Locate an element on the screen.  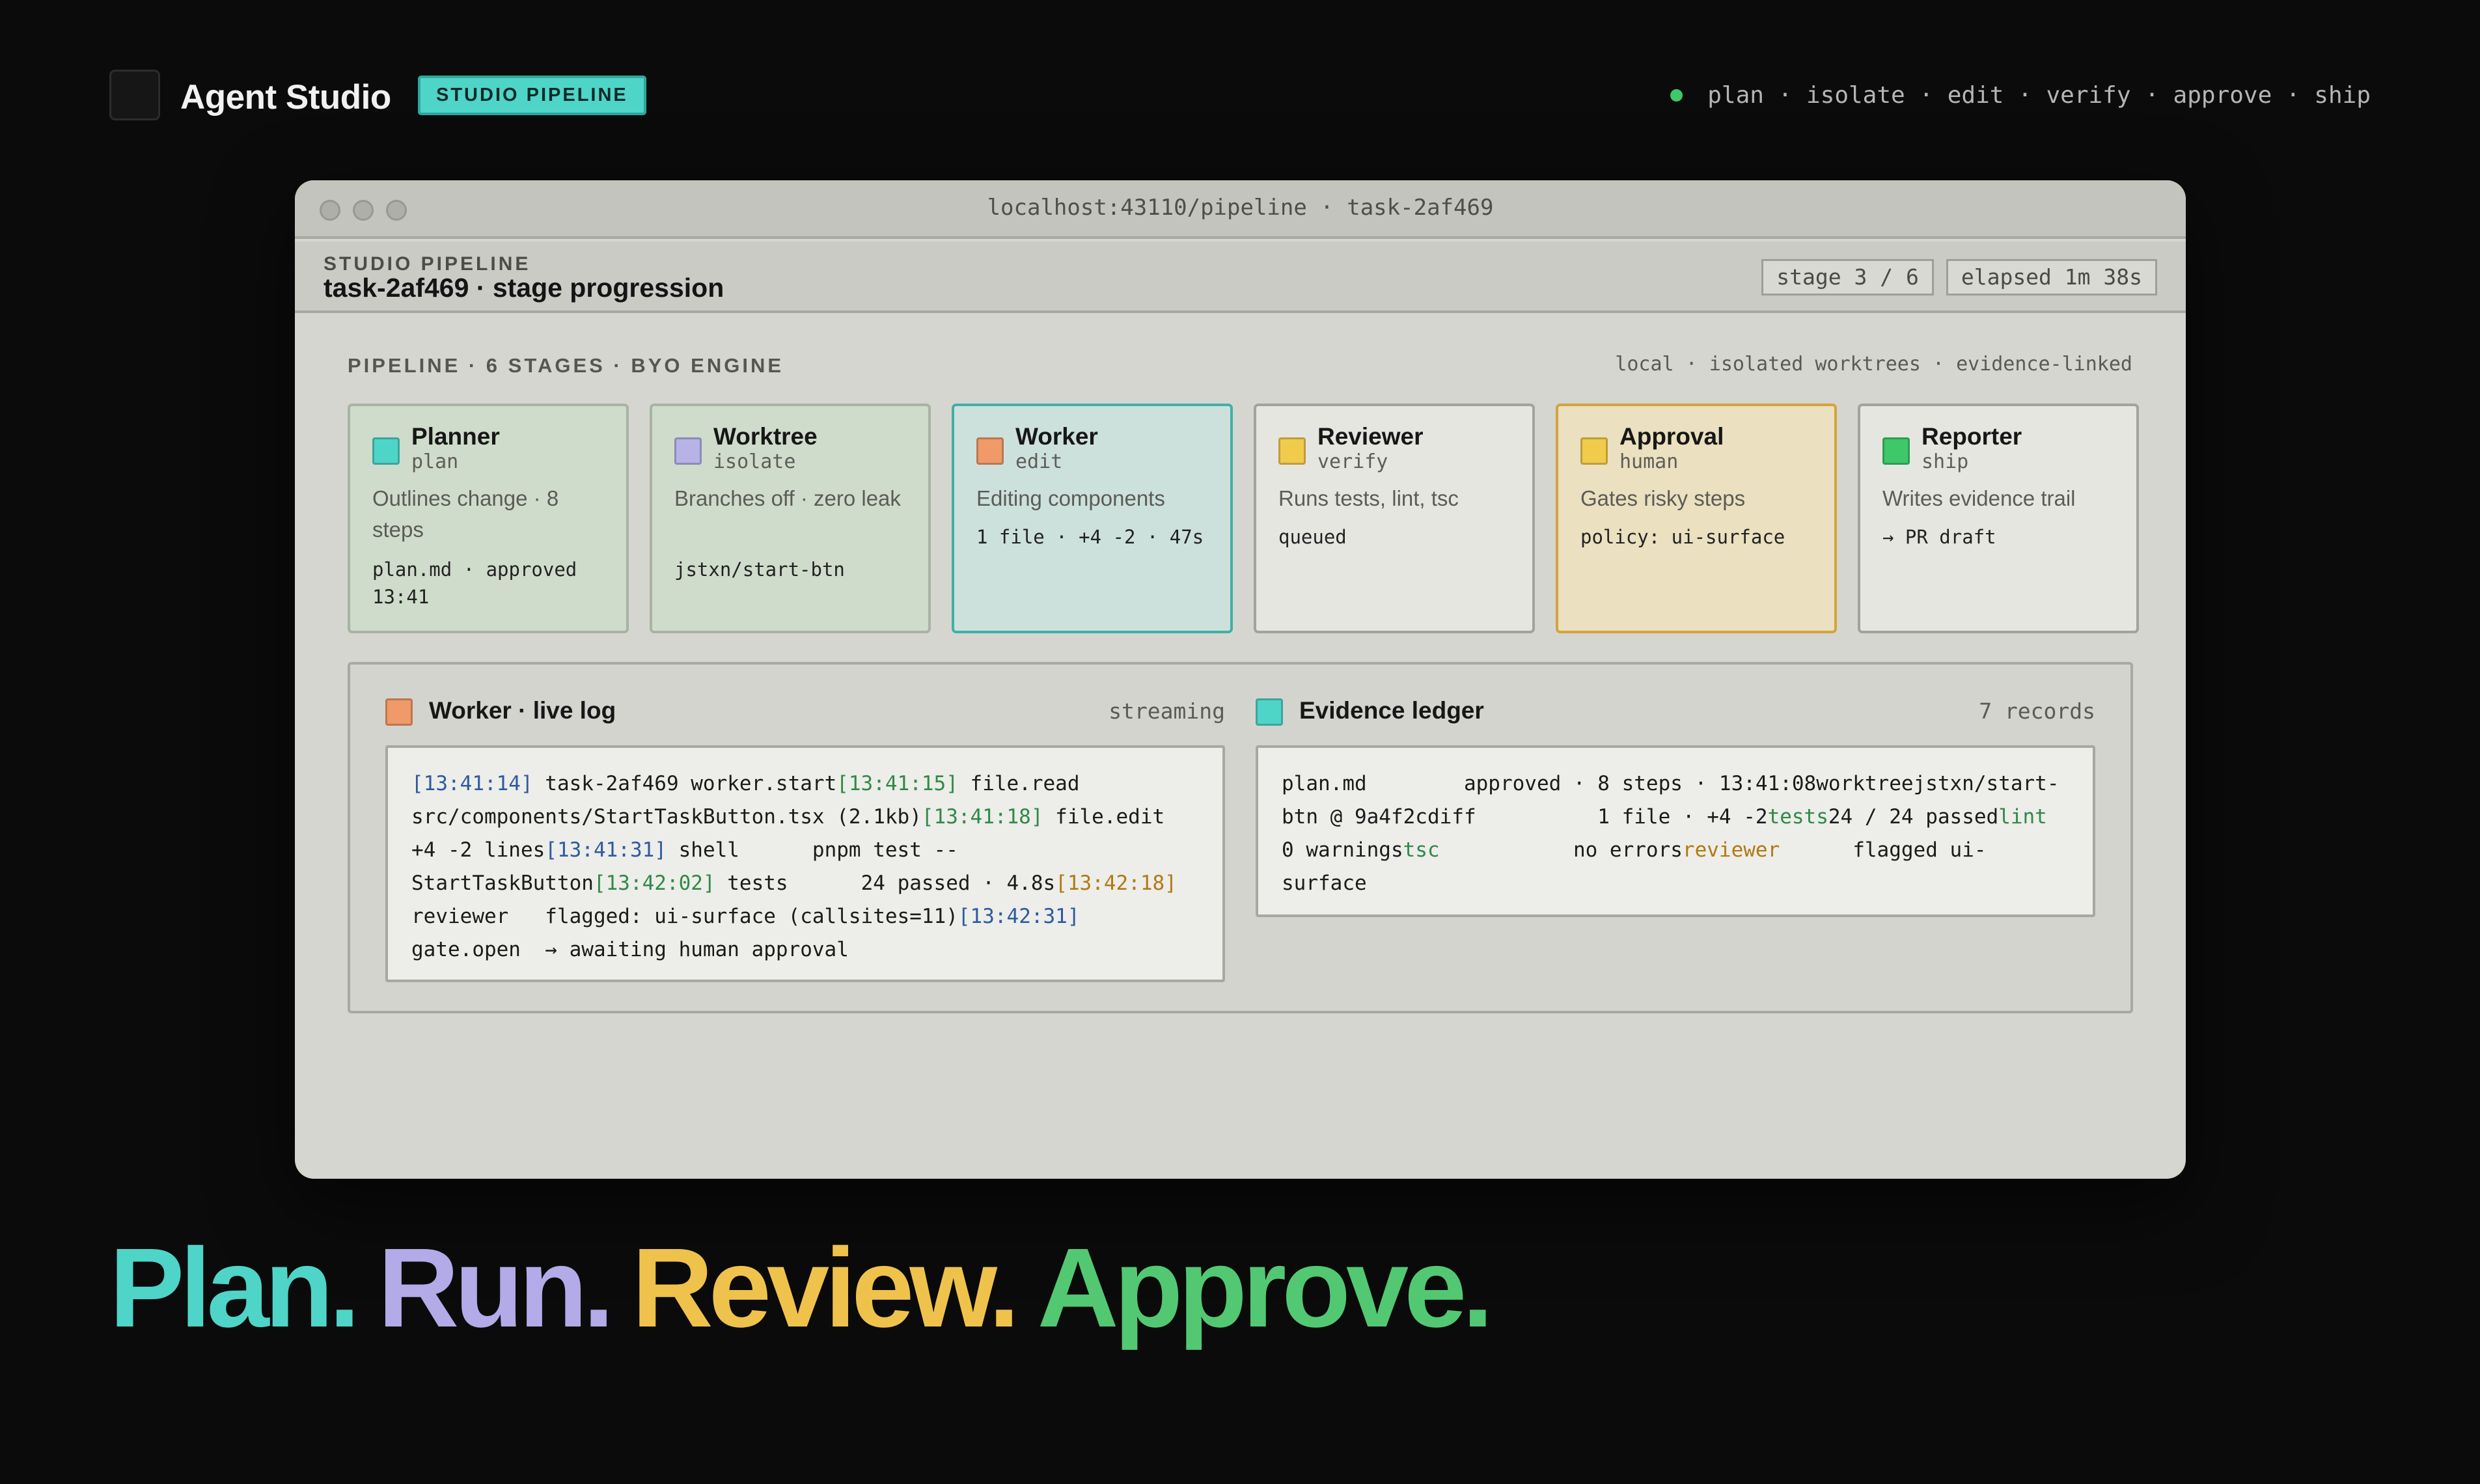
log-time: [13:41:14] is located at coordinates (472, 783).